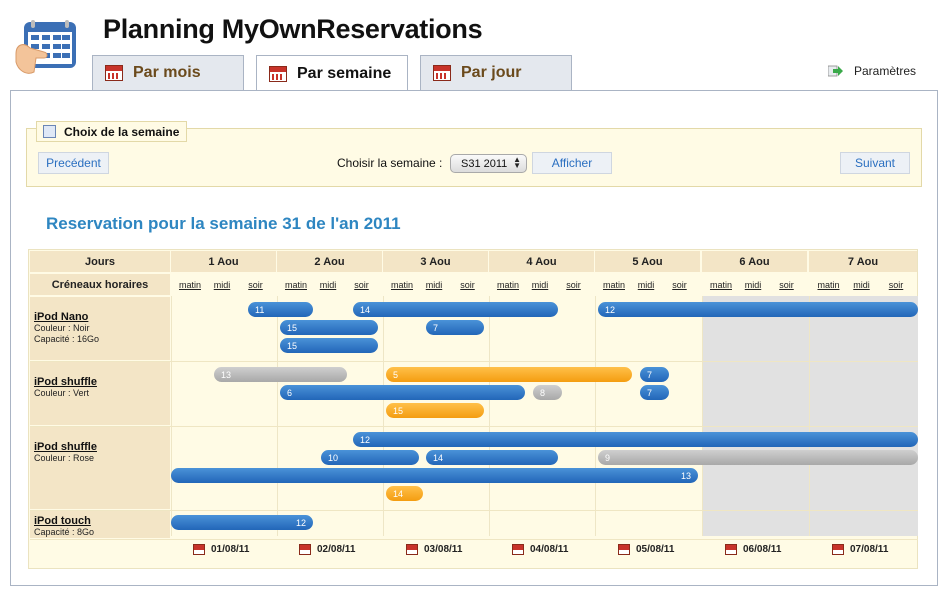 The height and width of the screenshot is (598, 944). Describe the element at coordinates (762, 549) in the screenshot. I see `footer-date: 06/08/11` at that location.